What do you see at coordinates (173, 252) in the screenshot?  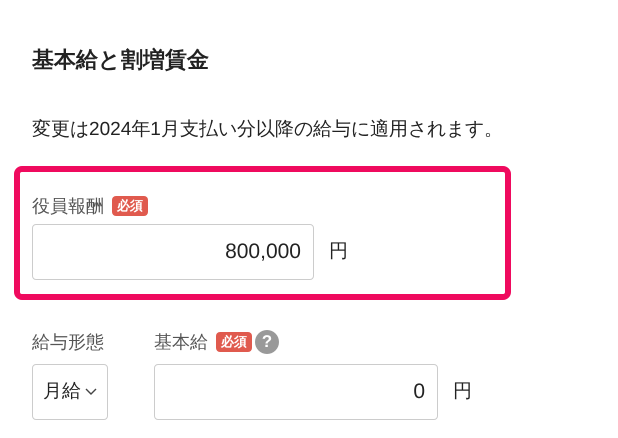 I see `amount-input: 800,000` at bounding box center [173, 252].